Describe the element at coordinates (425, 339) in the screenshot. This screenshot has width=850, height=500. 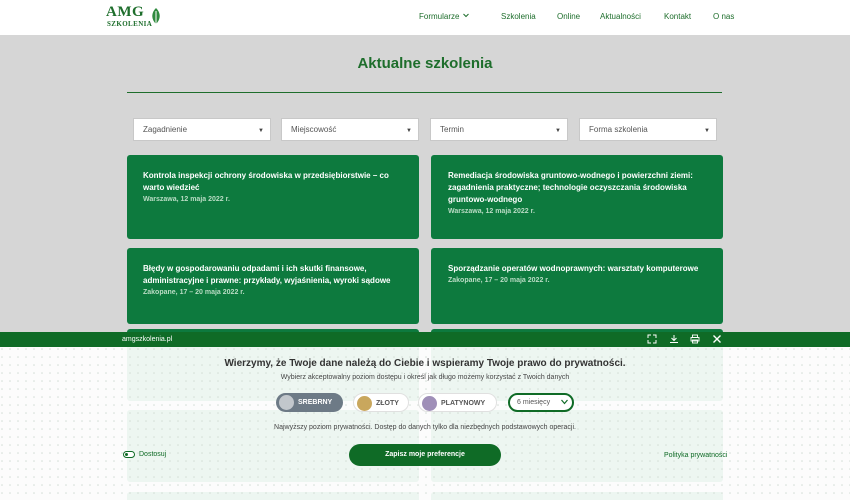
I see `cookie-toolbar: amgszkolenia.pl` at that location.